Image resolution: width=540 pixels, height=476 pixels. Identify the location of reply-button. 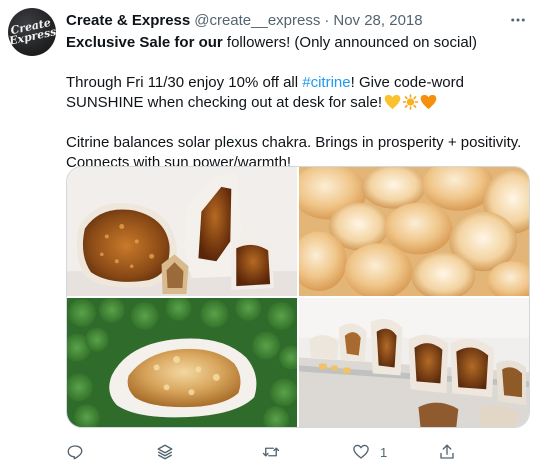
(80, 452).